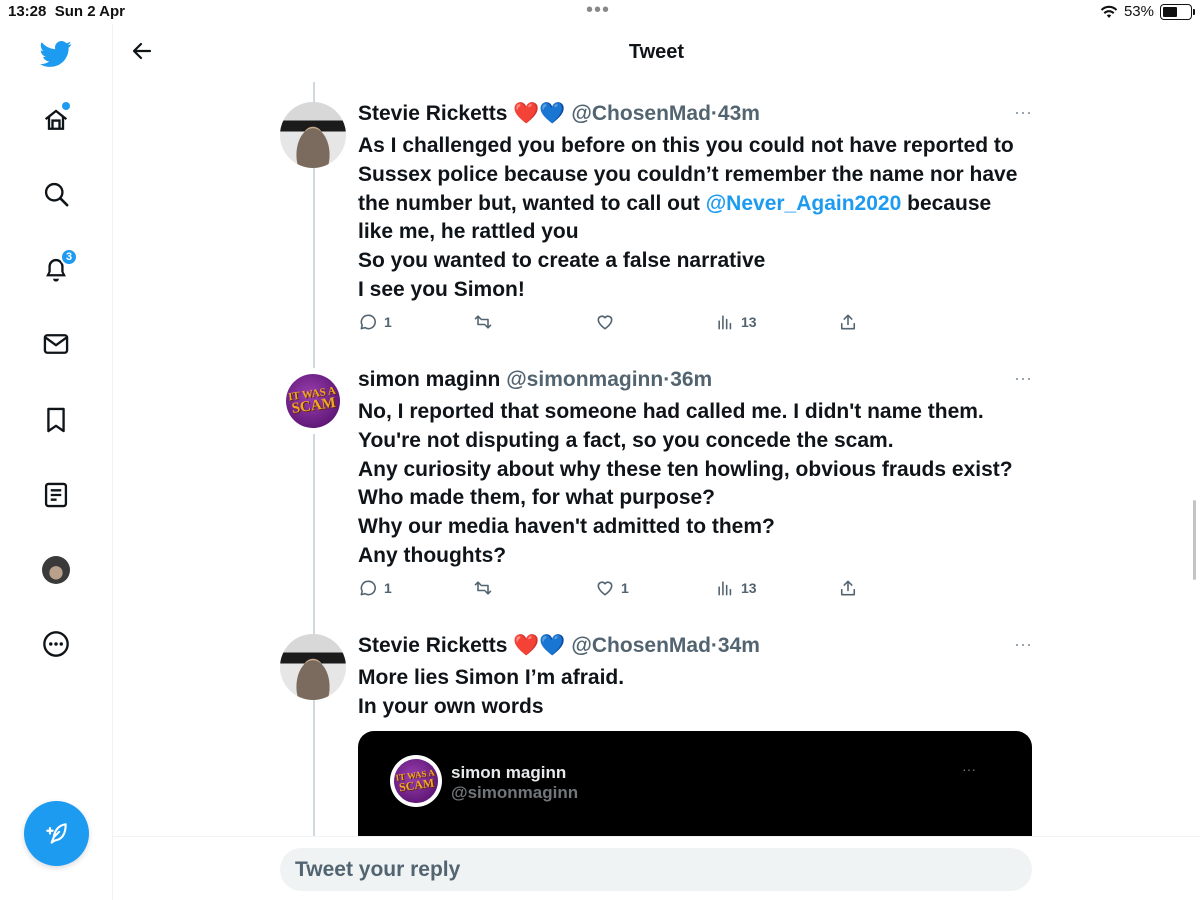 Image resolution: width=1200 pixels, height=900 pixels. I want to click on tweet-line: Any thoughts?, so click(432, 555).